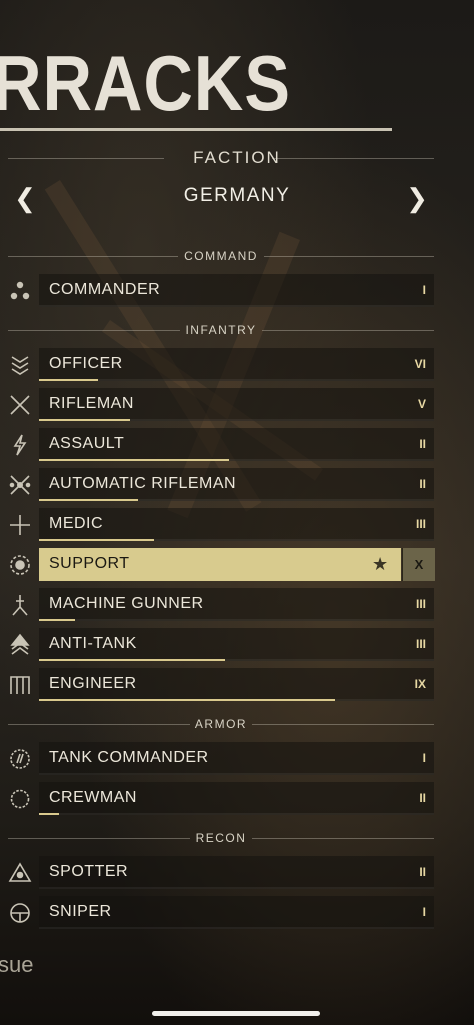  What do you see at coordinates (237, 798) in the screenshot?
I see `role-row-crewman: CREWMAN II` at bounding box center [237, 798].